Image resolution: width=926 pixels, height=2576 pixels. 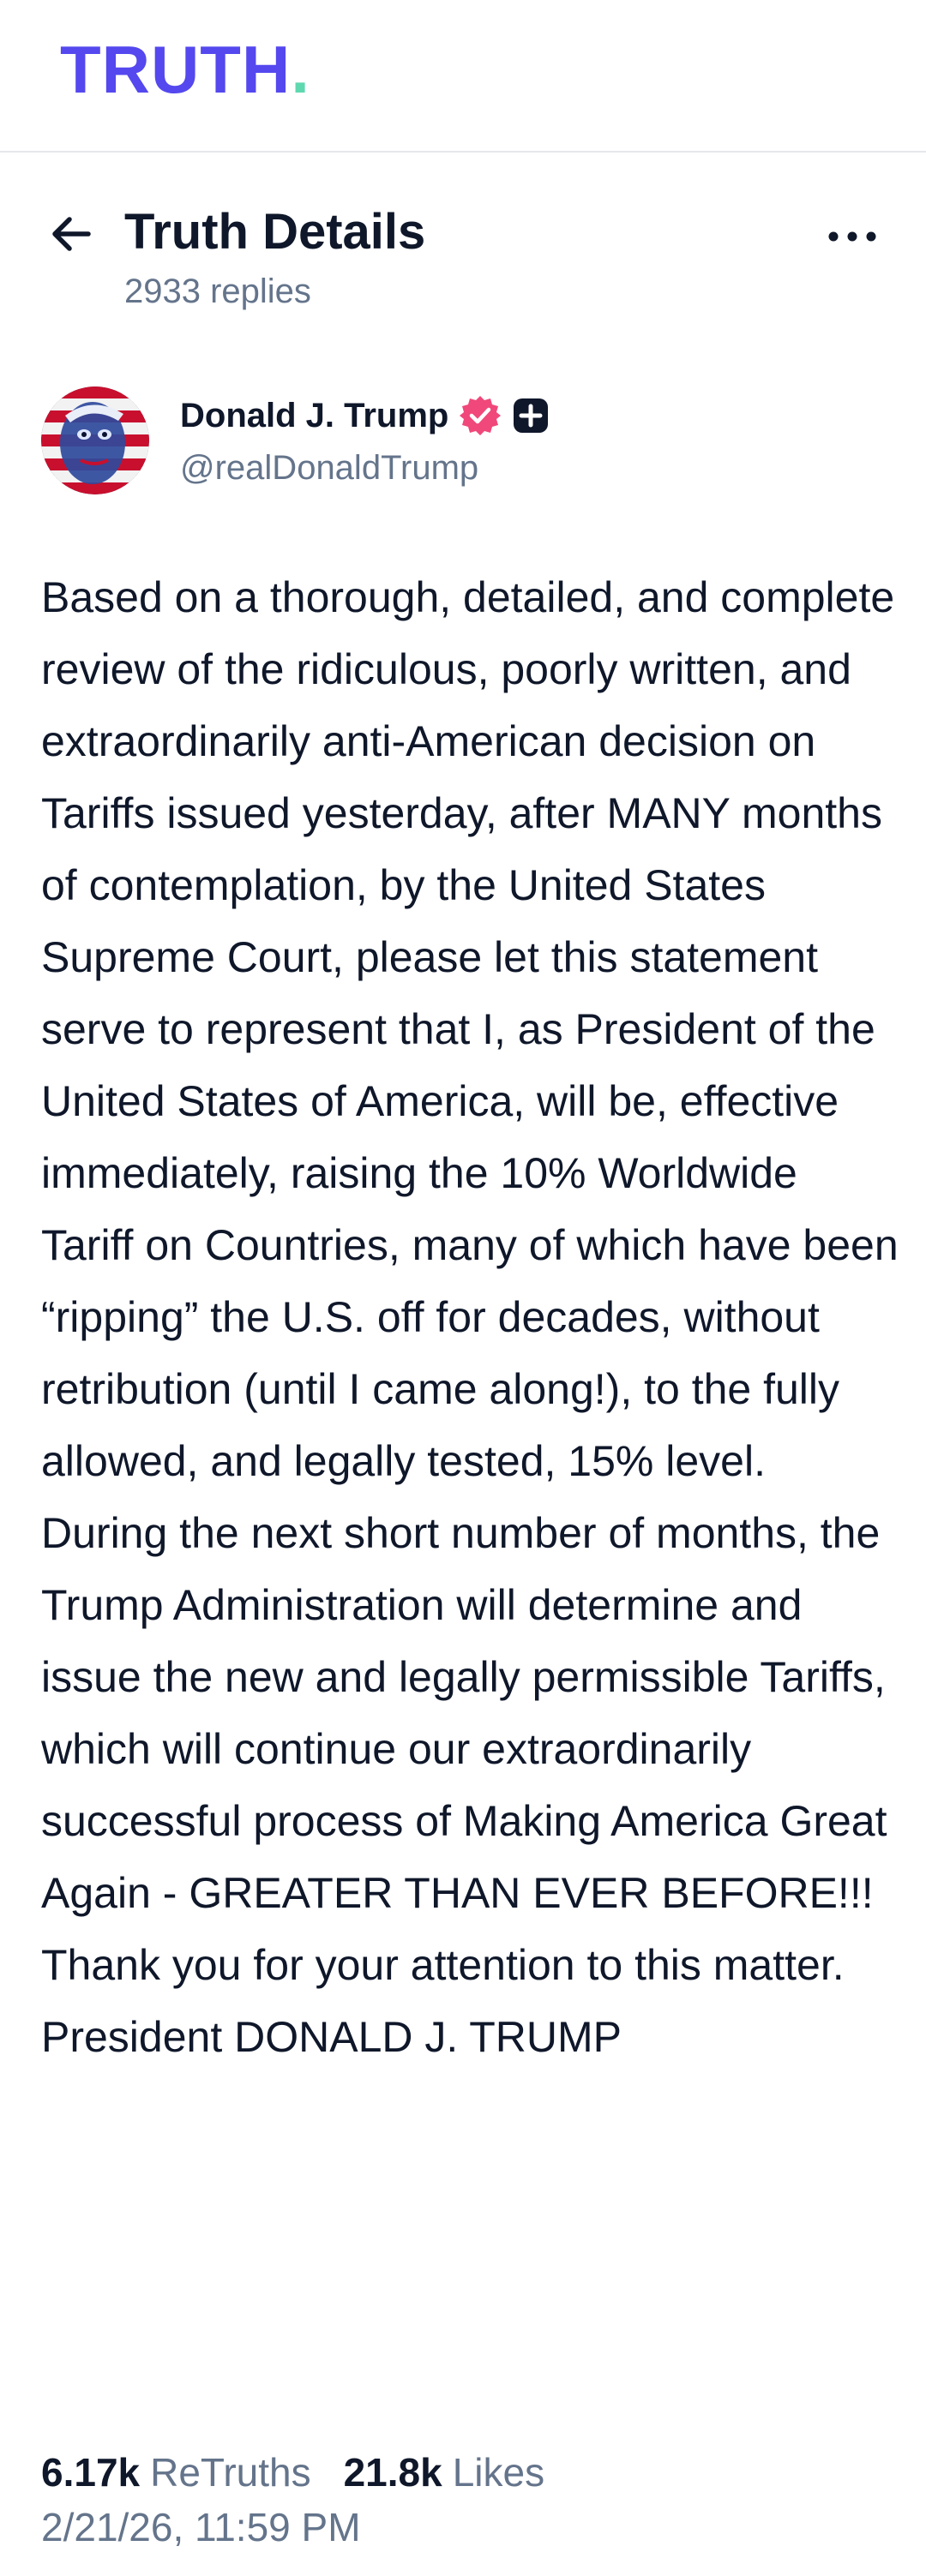 I want to click on likes-count: 21.8k, so click(x=392, y=2472).